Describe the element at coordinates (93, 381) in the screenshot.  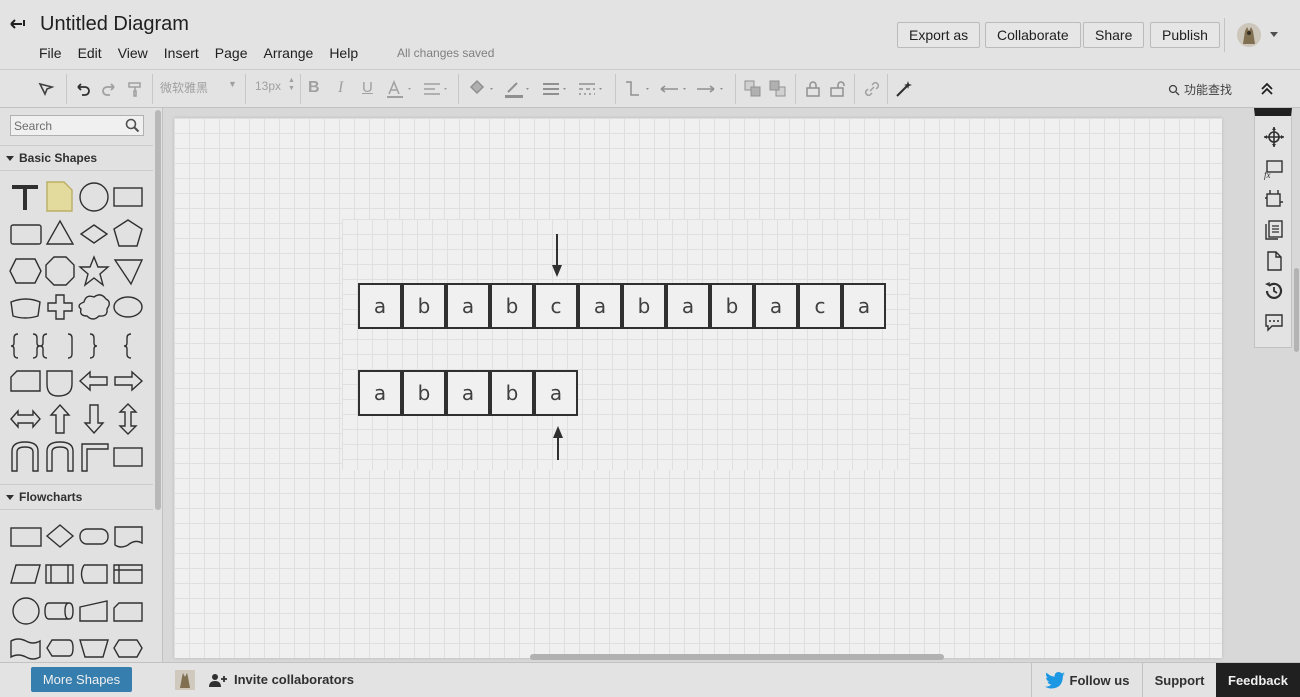
I see `arrow-left-shape` at that location.